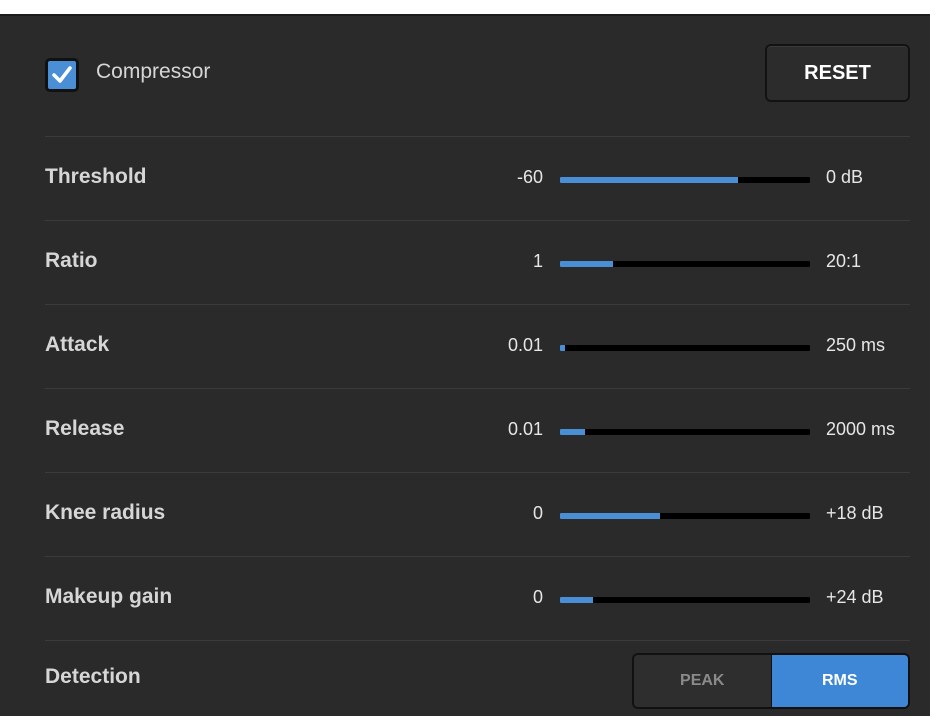 Image resolution: width=938 pixels, height=718 pixels. Describe the element at coordinates (477, 679) in the screenshot. I see `detection-row: Detection PEAK RMS` at that location.